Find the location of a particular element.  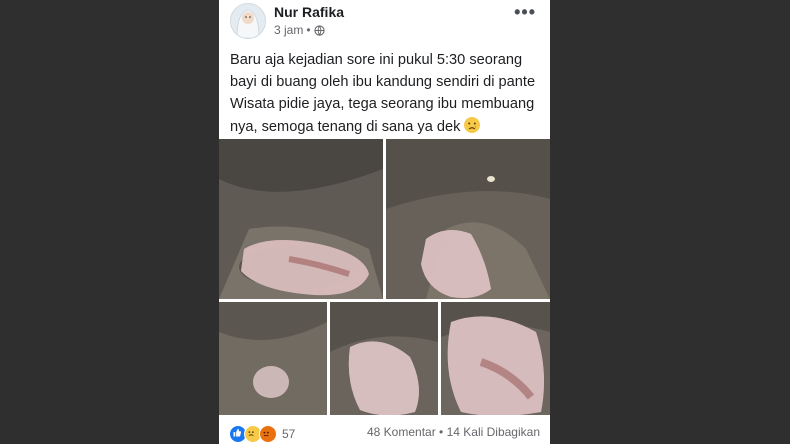

more-options-icon: ••• is located at coordinates (525, 12).